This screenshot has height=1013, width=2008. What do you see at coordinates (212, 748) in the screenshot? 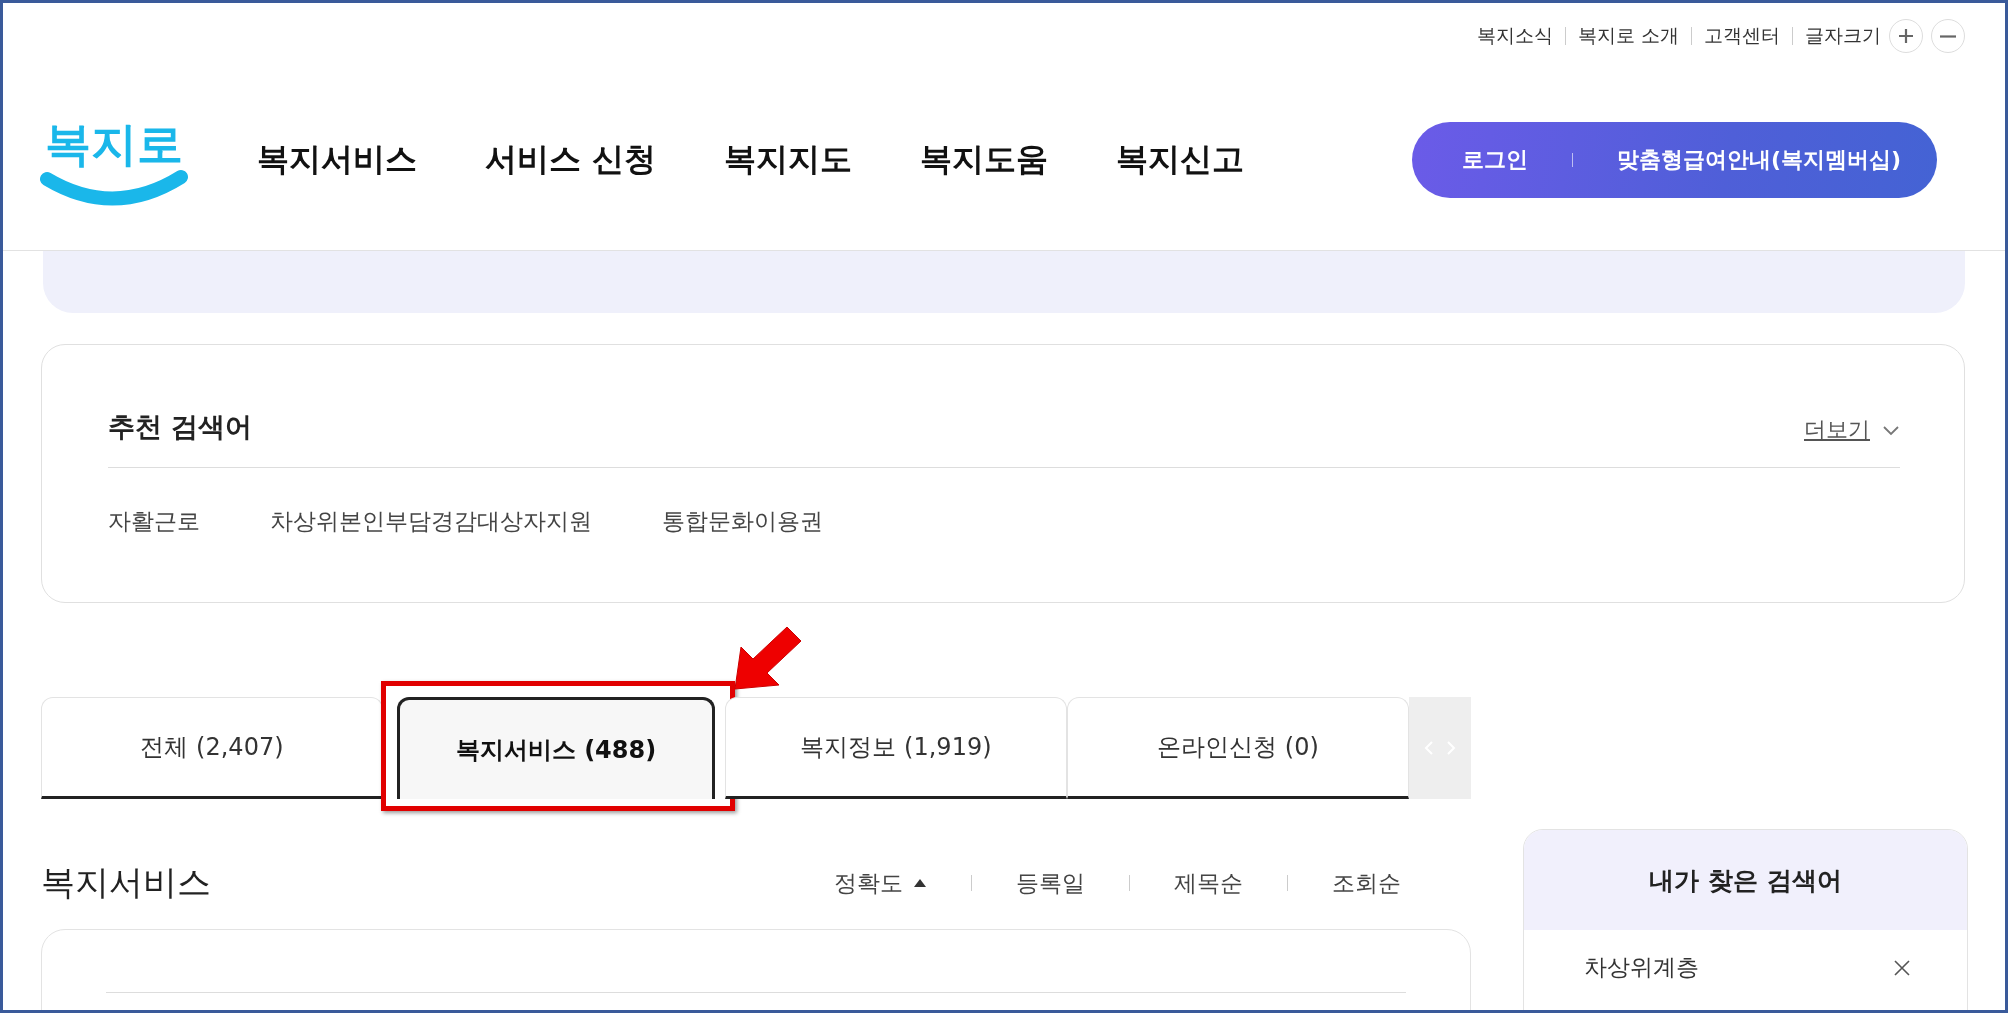
I see `tab: 전체 (2,407)` at bounding box center [212, 748].